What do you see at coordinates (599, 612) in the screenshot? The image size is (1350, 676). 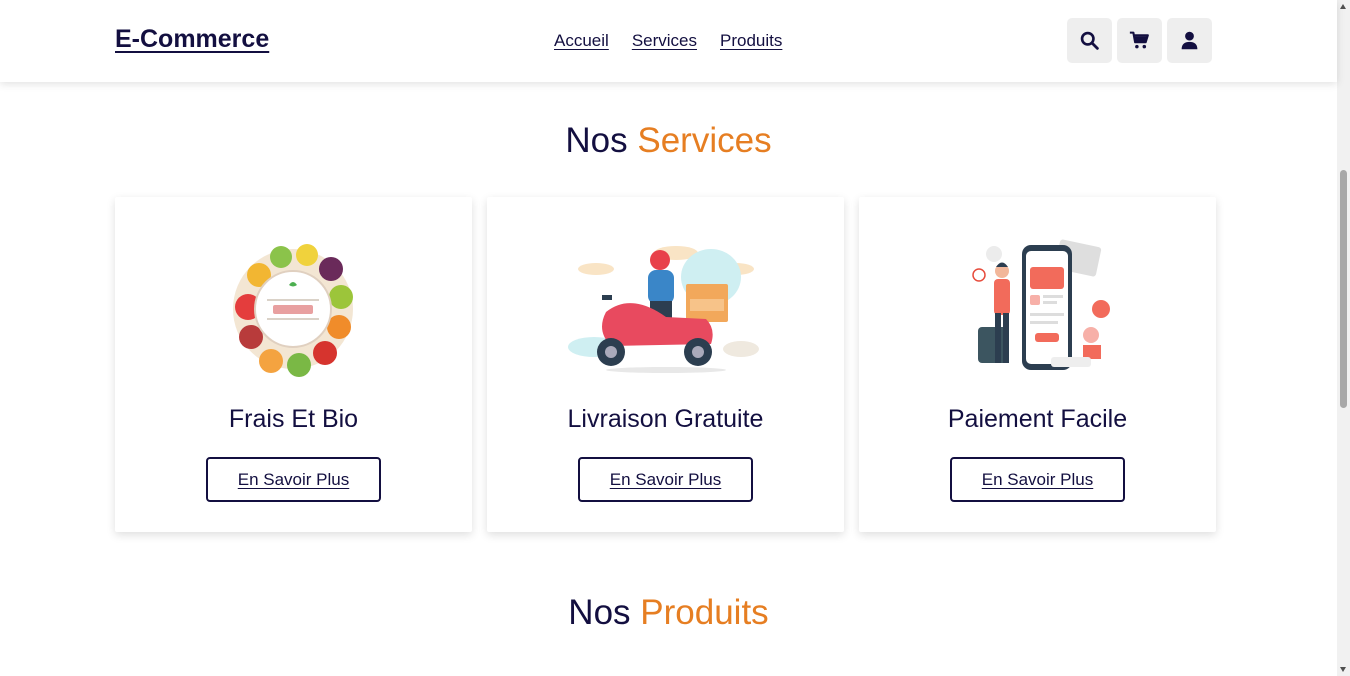 I see `products-heading-prefix: Nos` at bounding box center [599, 612].